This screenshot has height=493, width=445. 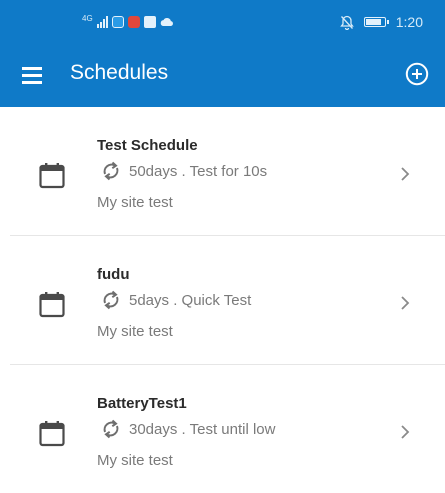 What do you see at coordinates (113, 274) in the screenshot?
I see `schedule-name: fudu` at bounding box center [113, 274].